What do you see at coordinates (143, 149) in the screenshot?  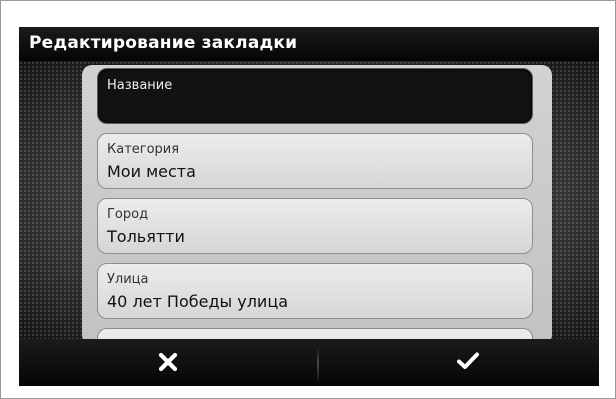 I see `category-field-label: Категория` at bounding box center [143, 149].